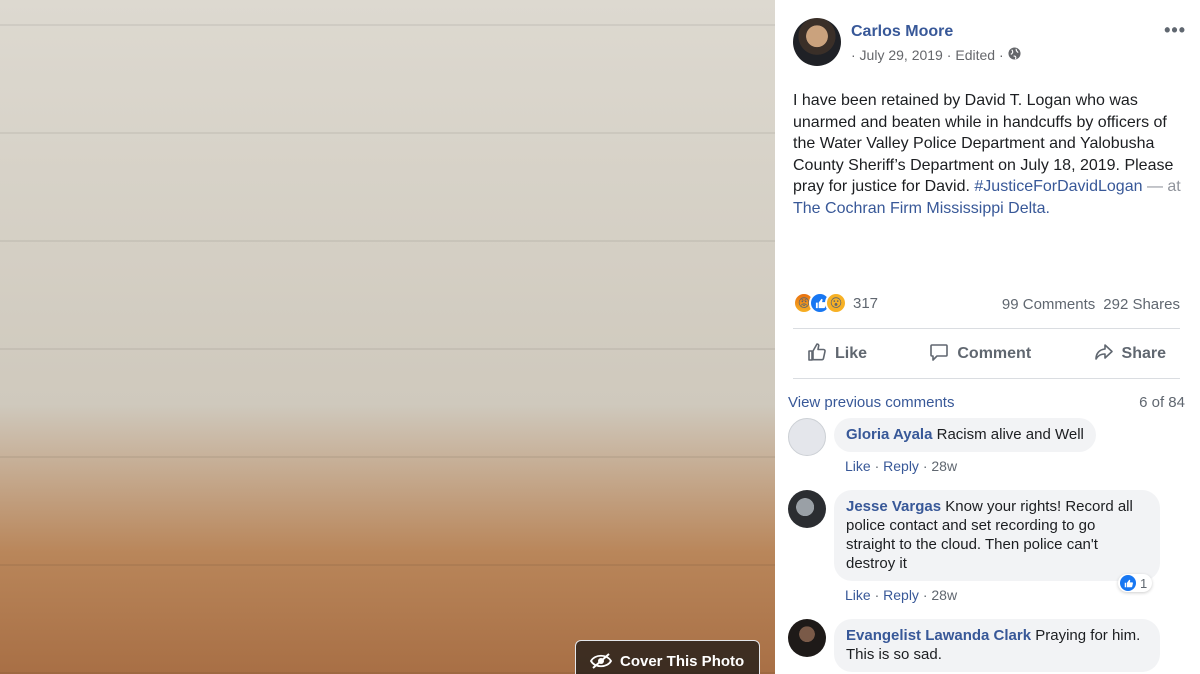 This screenshot has height=674, width=1200. Describe the element at coordinates (1104, 354) in the screenshot. I see `share-arrow-icon` at that location.